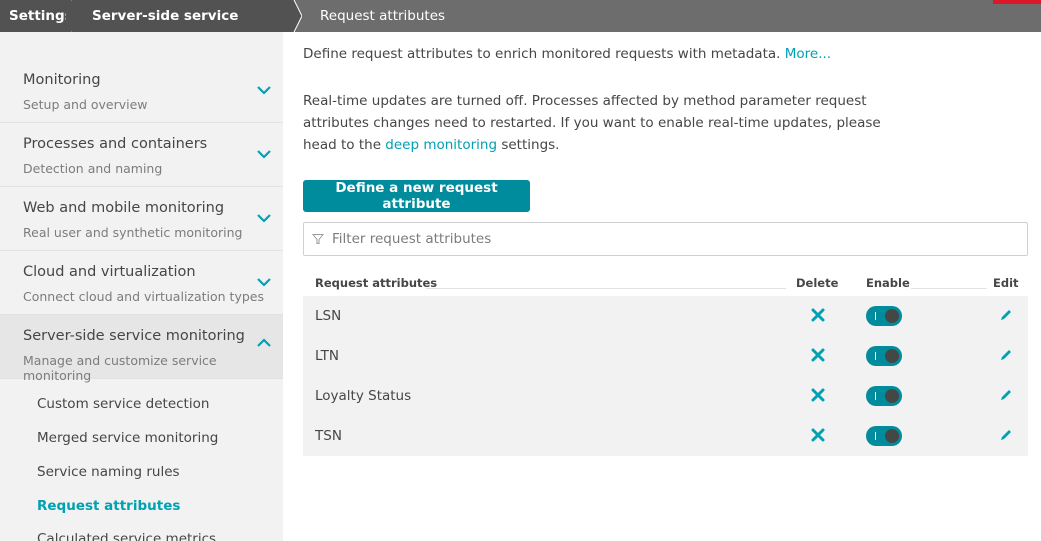 This screenshot has width=1041, height=541. What do you see at coordinates (383, 16) in the screenshot?
I see `breadcrumb-item-current: Request attributes` at bounding box center [383, 16].